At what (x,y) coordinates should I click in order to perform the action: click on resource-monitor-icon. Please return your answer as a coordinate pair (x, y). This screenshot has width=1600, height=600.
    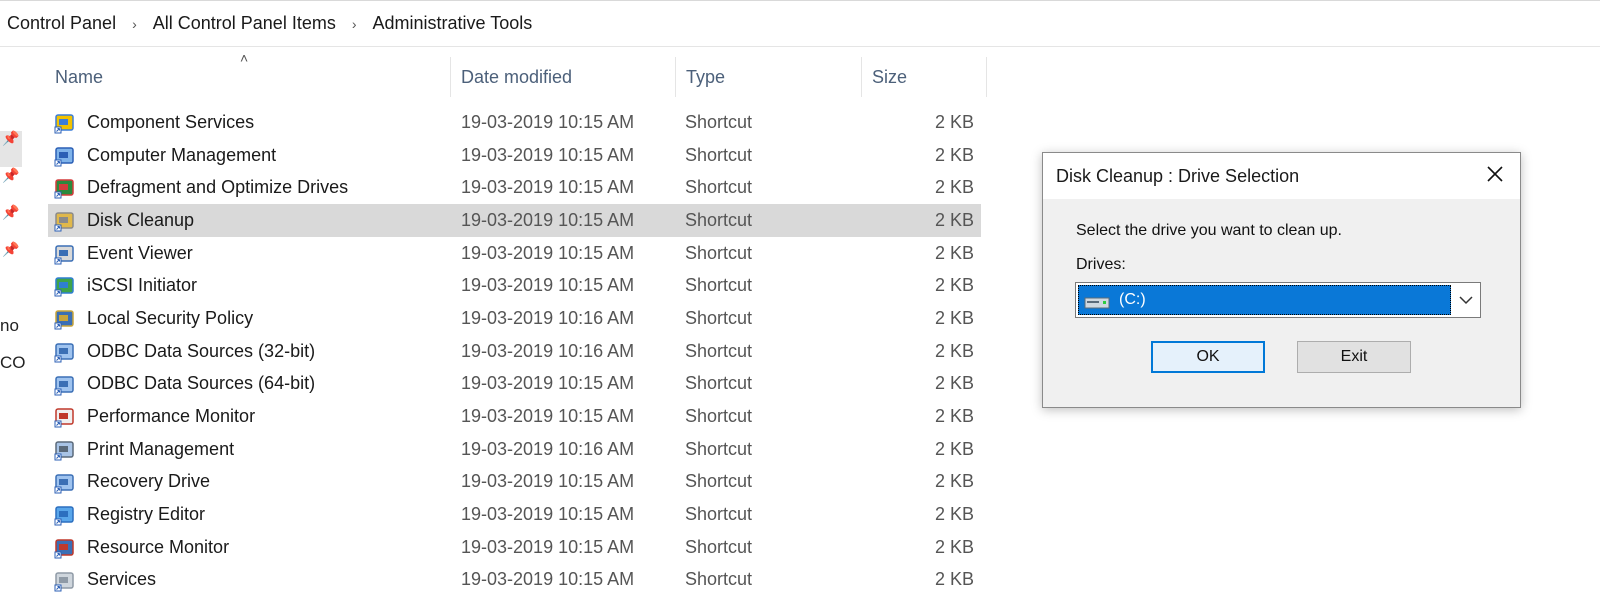
    Looking at the image, I should click on (64, 549).